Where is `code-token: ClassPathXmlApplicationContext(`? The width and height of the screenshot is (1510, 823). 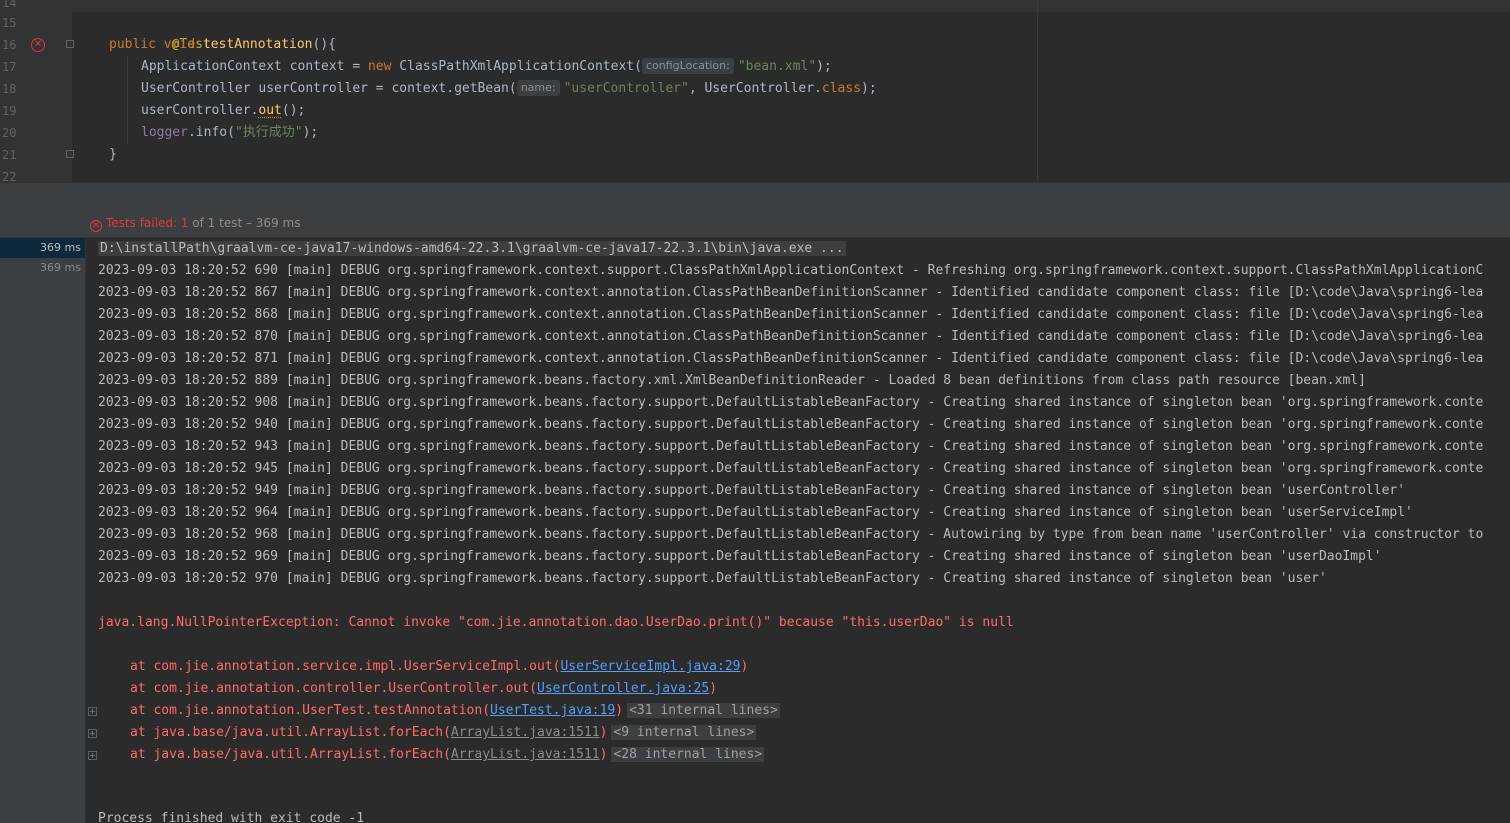
code-token: ClassPathXmlApplicationContext( is located at coordinates (516, 66).